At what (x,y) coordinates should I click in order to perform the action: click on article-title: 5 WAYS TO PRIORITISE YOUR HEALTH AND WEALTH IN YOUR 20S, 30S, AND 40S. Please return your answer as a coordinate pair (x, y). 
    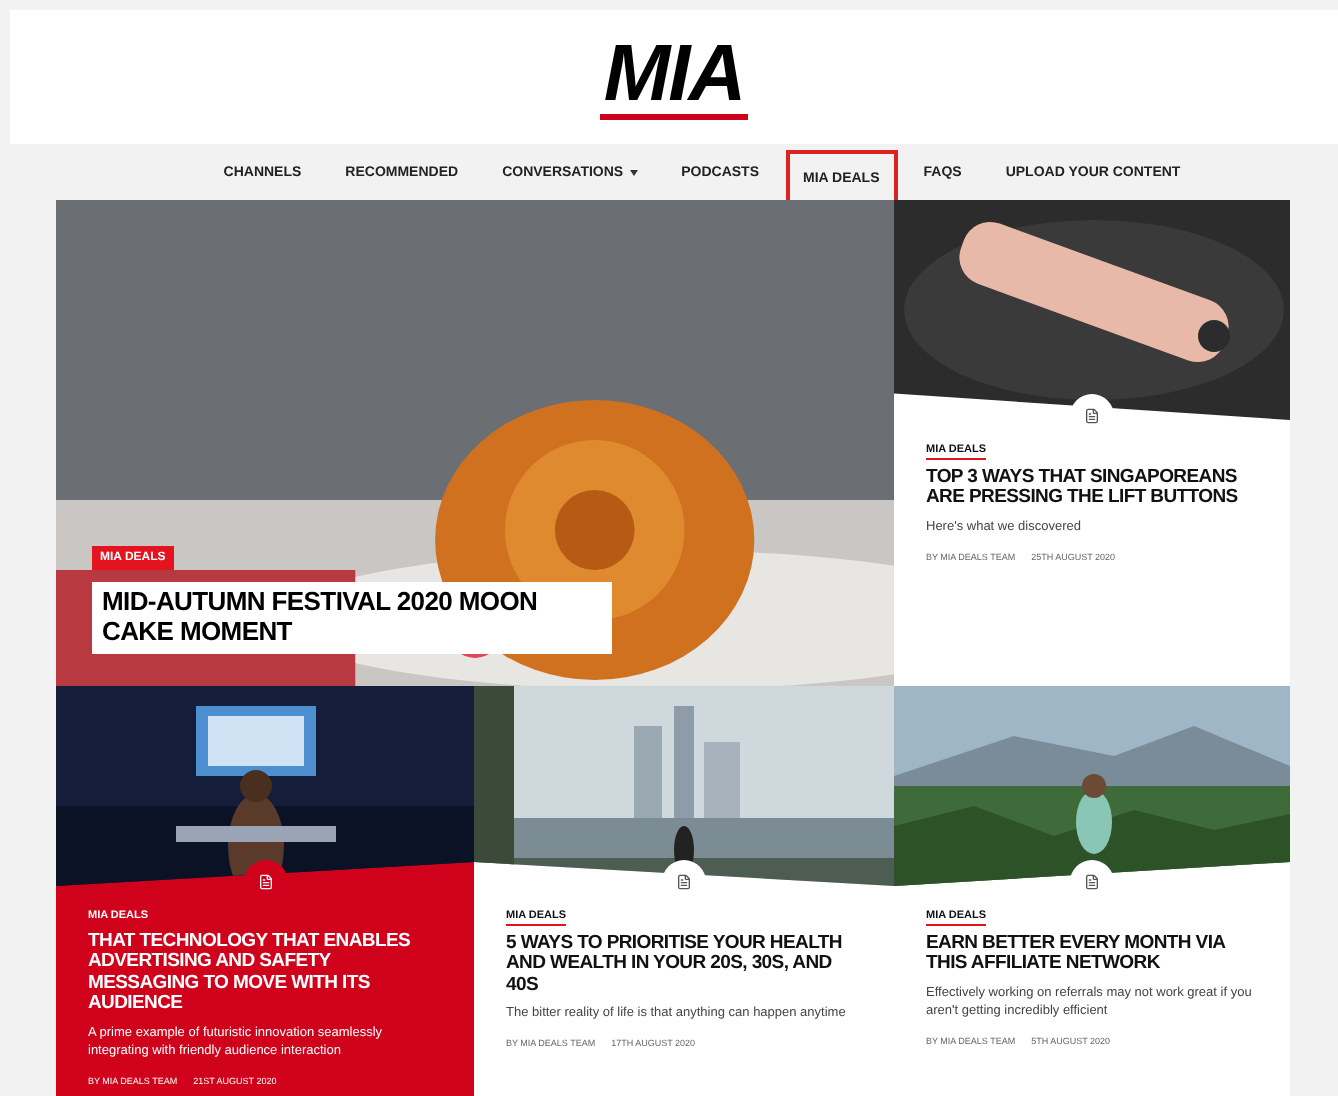
    Looking at the image, I should click on (684, 965).